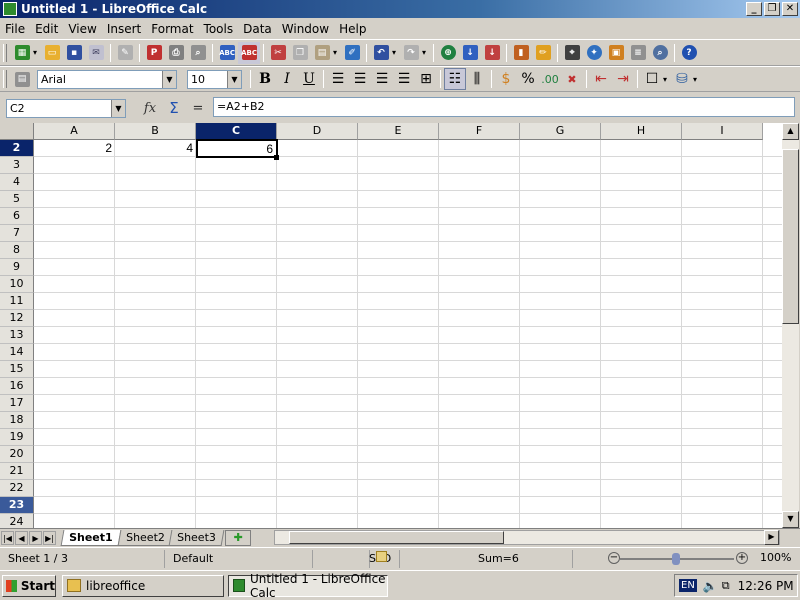 The height and width of the screenshot is (600, 800). I want to click on help-icon: ?, so click(689, 53).